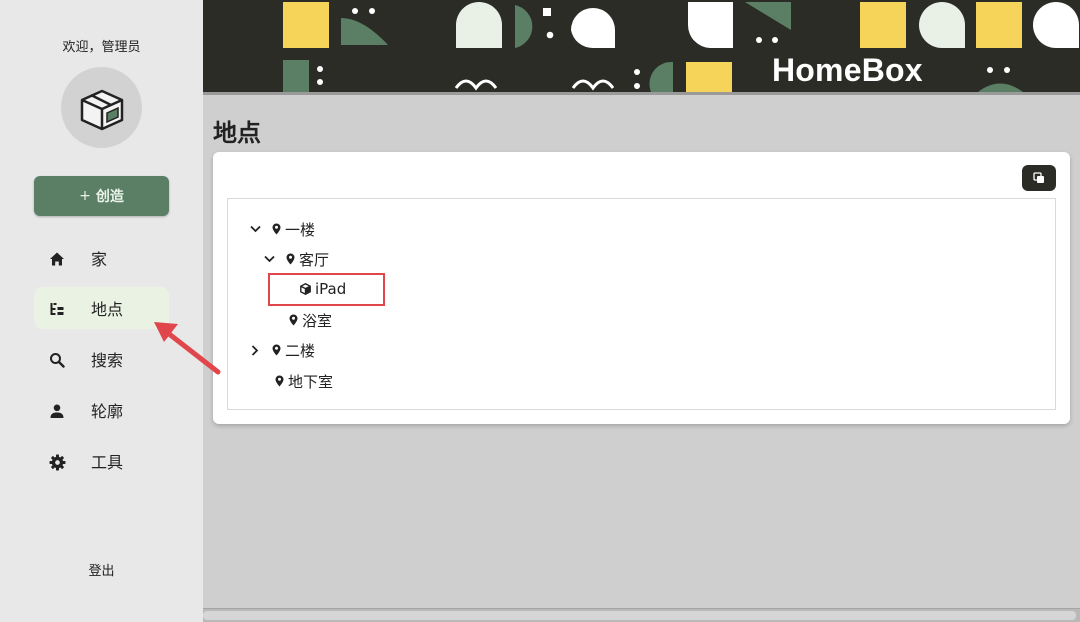 The image size is (1080, 622). I want to click on avatar, so click(101, 107).